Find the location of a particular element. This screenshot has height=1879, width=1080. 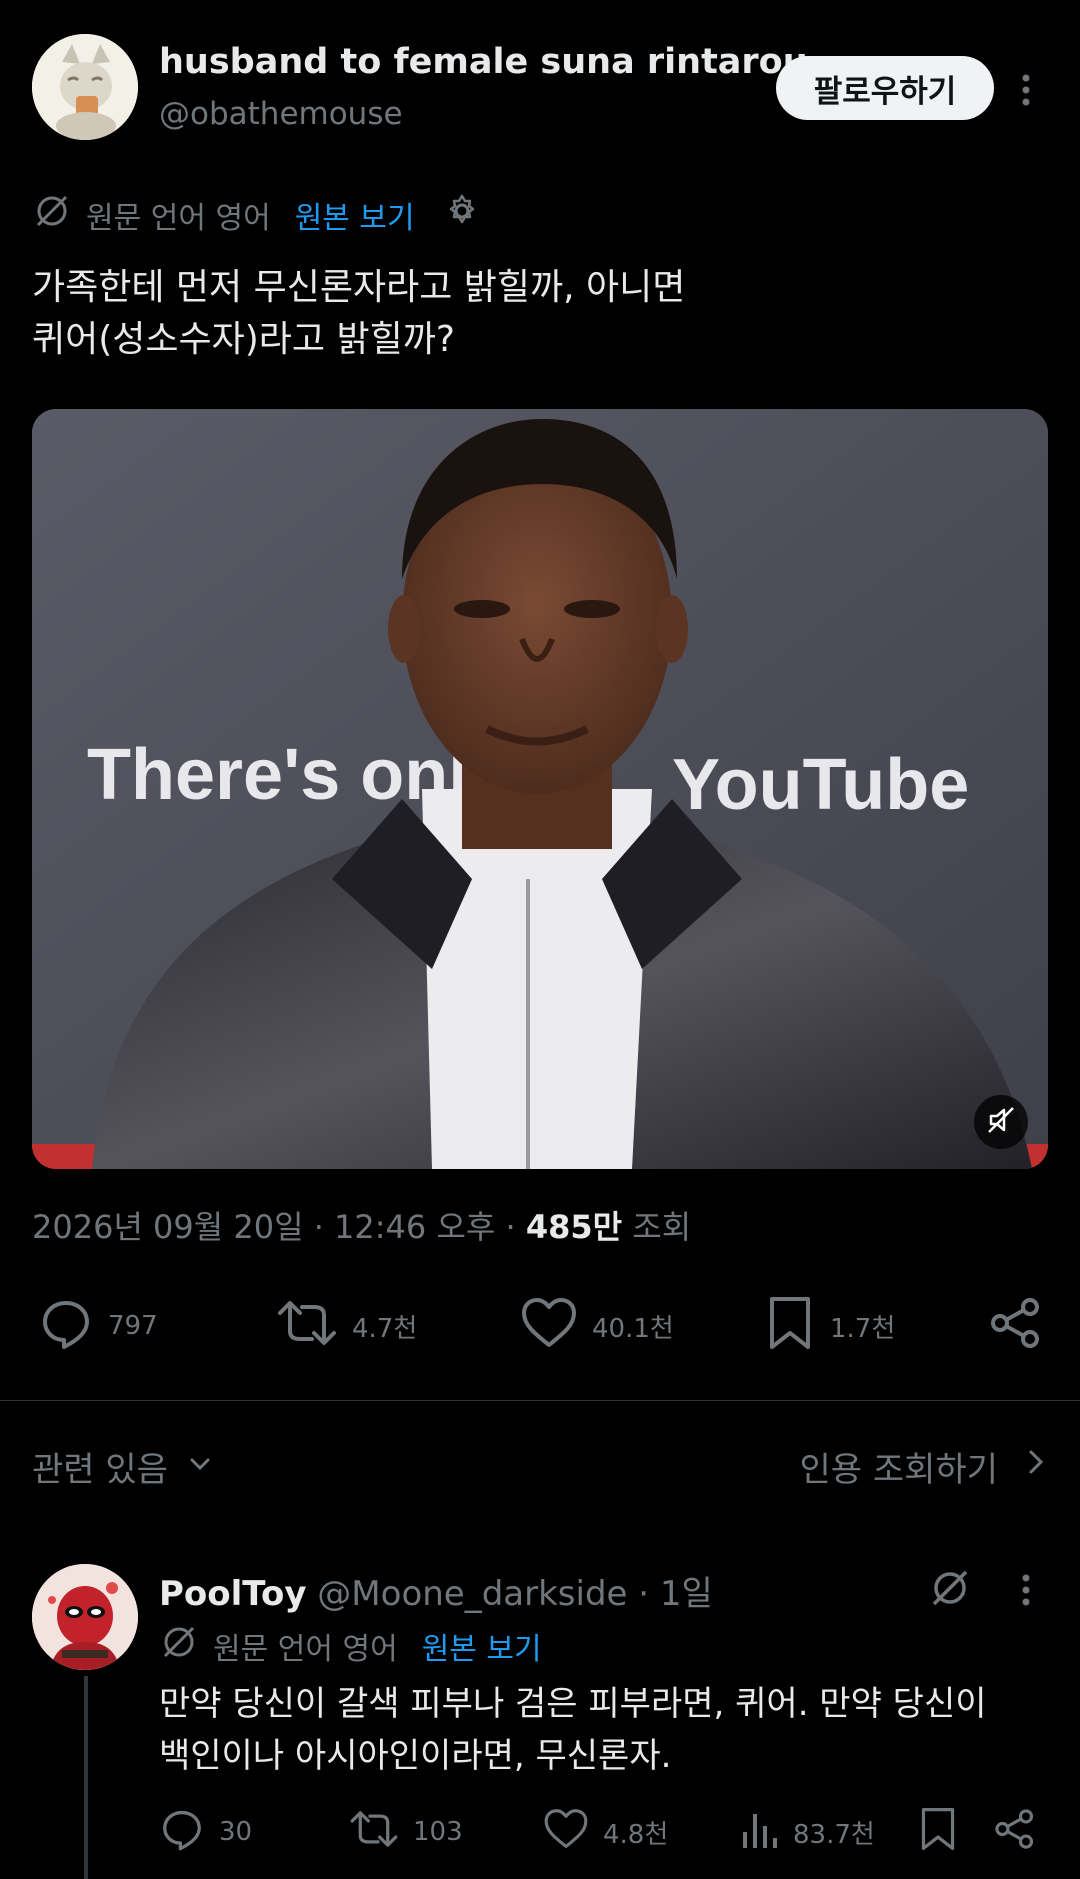

source-language-label: 원문 언어 영어 is located at coordinates (178, 218).